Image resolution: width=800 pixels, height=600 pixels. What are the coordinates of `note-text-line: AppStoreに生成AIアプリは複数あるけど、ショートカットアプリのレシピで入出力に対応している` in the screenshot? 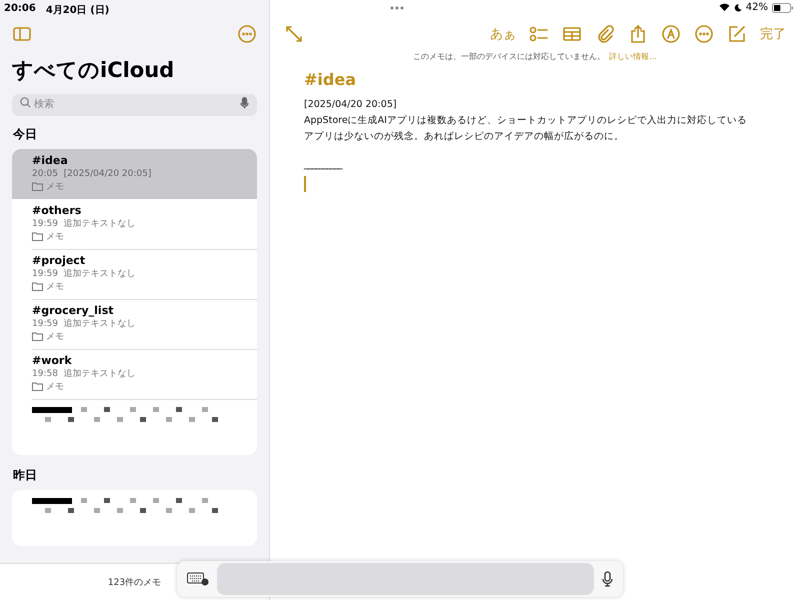 It's located at (526, 121).